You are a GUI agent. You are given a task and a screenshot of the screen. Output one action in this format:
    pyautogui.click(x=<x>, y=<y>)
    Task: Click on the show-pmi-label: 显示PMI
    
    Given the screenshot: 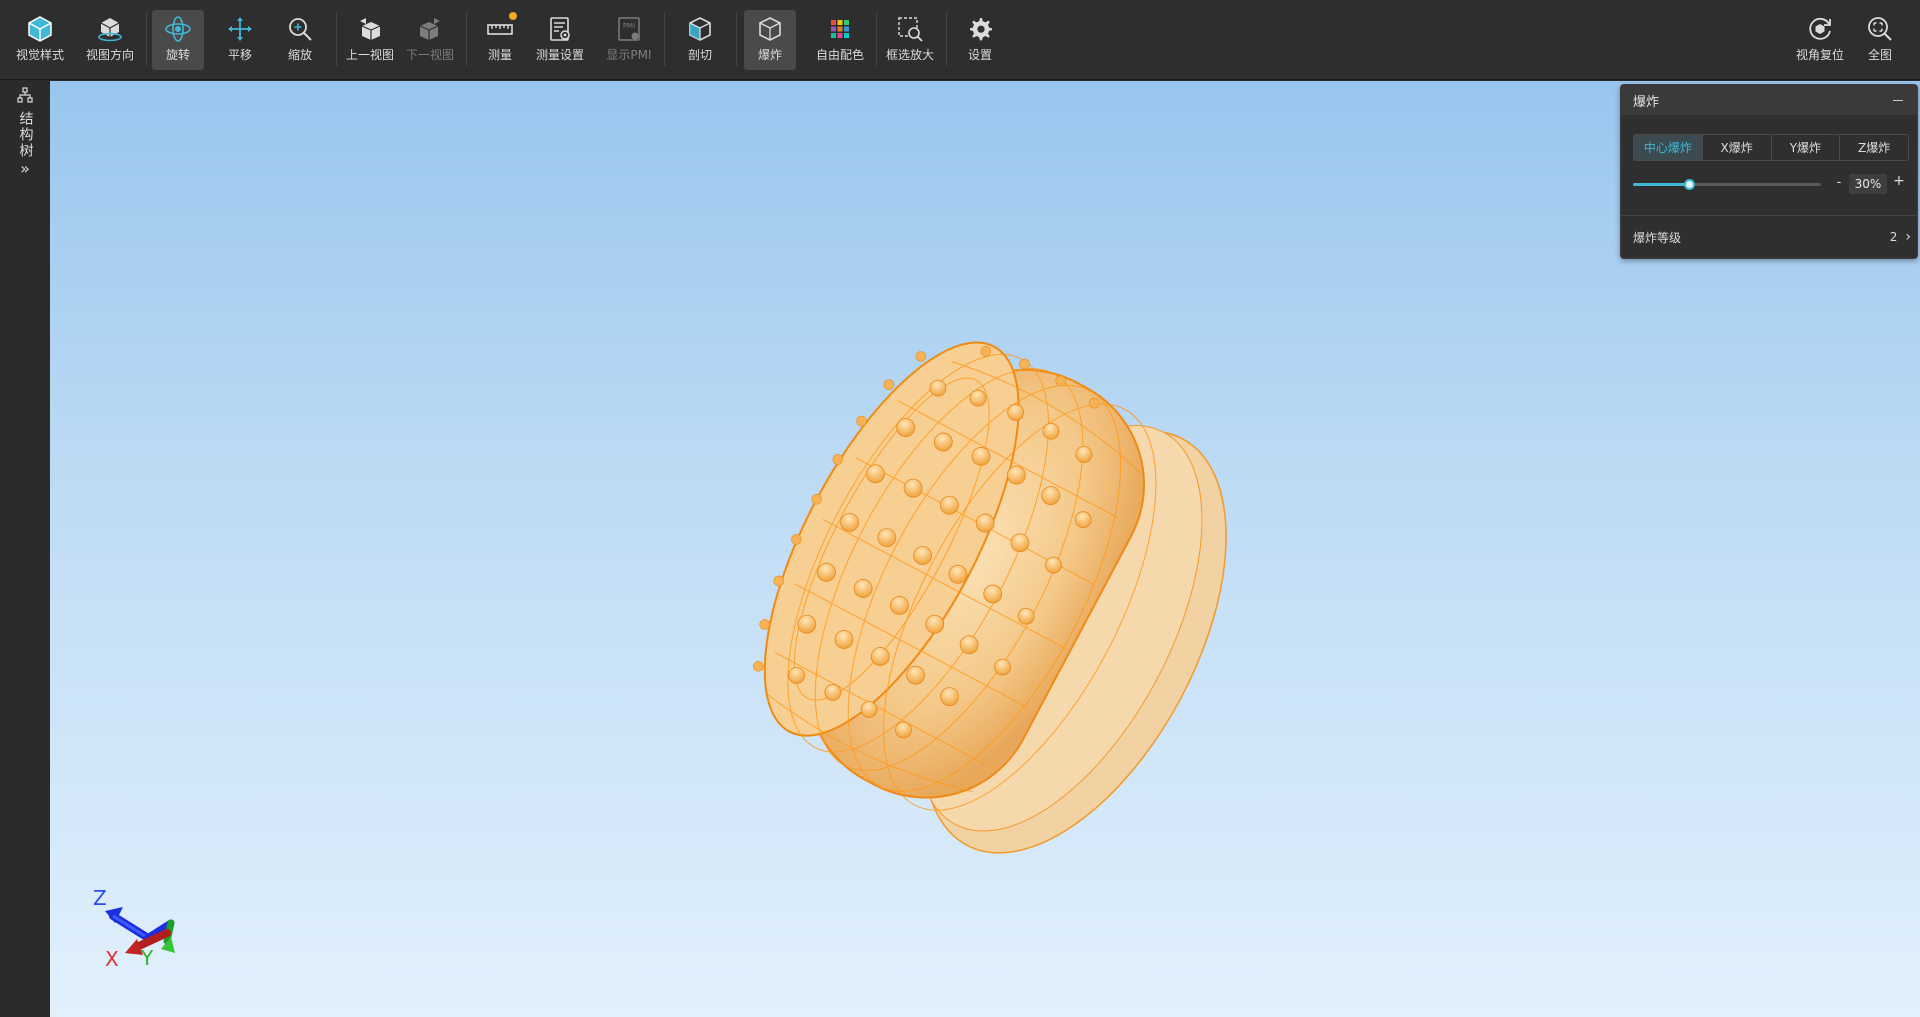 What is the action you would take?
    pyautogui.click(x=629, y=55)
    